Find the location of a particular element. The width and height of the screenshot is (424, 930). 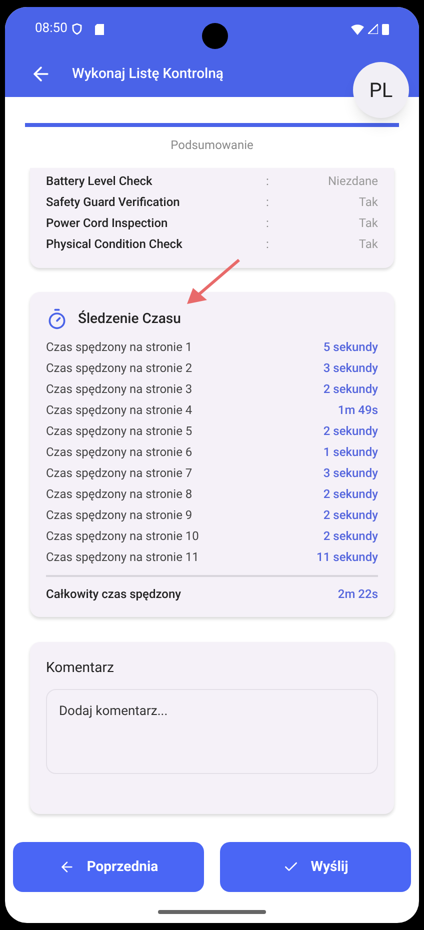

camera-cutout is located at coordinates (215, 36).